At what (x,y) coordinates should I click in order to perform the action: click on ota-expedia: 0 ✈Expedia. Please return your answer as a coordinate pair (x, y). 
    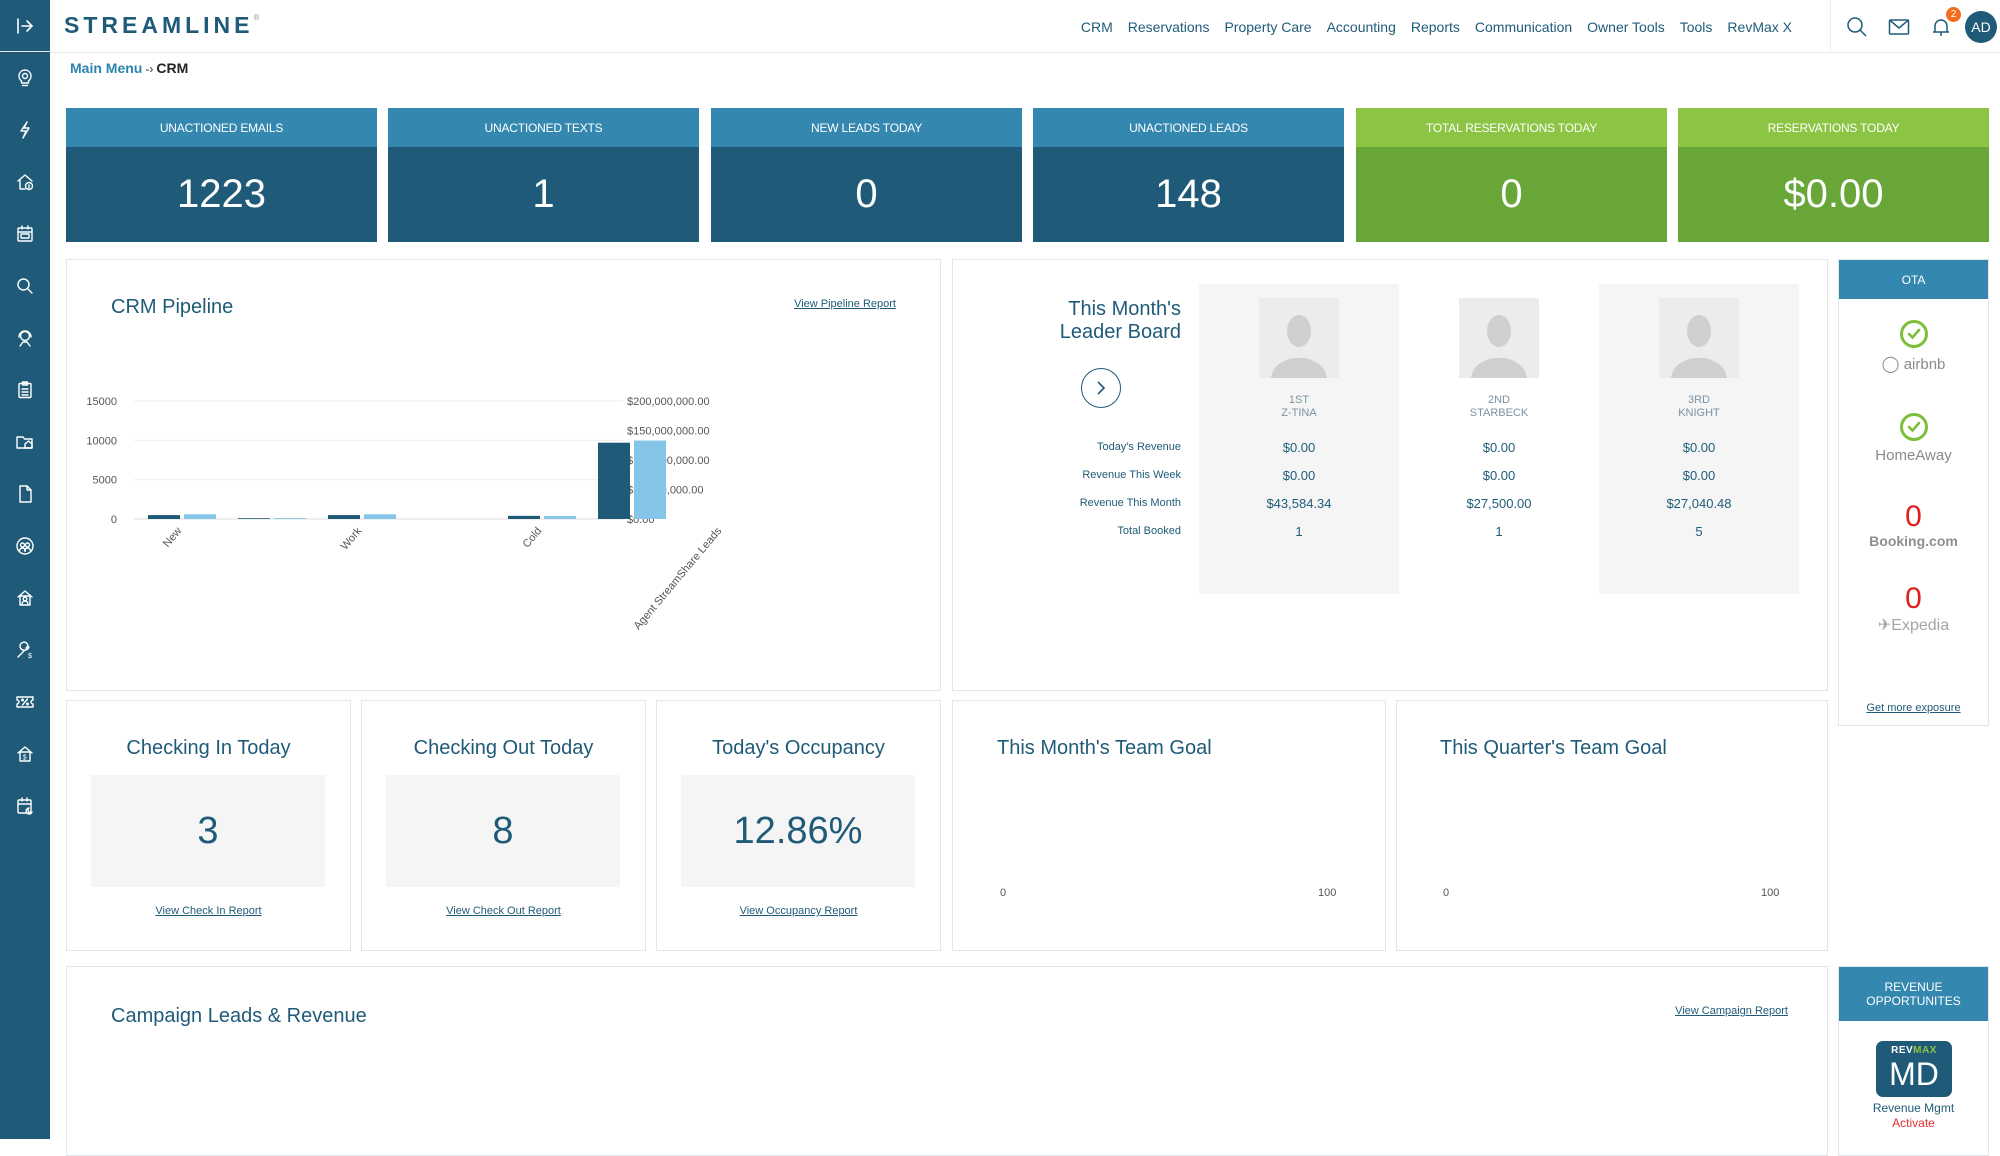
    Looking at the image, I should click on (1913, 608).